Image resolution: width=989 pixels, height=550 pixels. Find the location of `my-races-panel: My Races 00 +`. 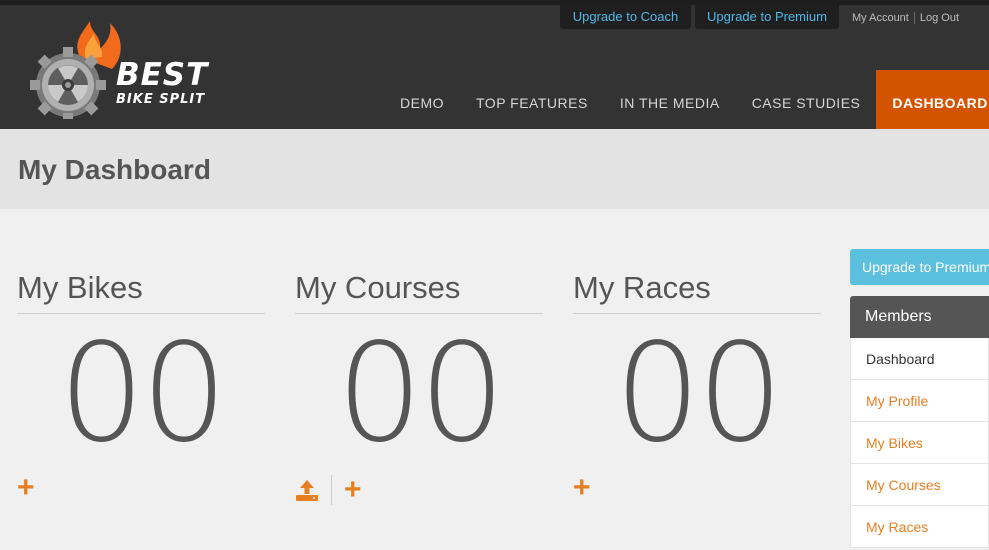

my-races-panel: My Races 00 + is located at coordinates (697, 386).